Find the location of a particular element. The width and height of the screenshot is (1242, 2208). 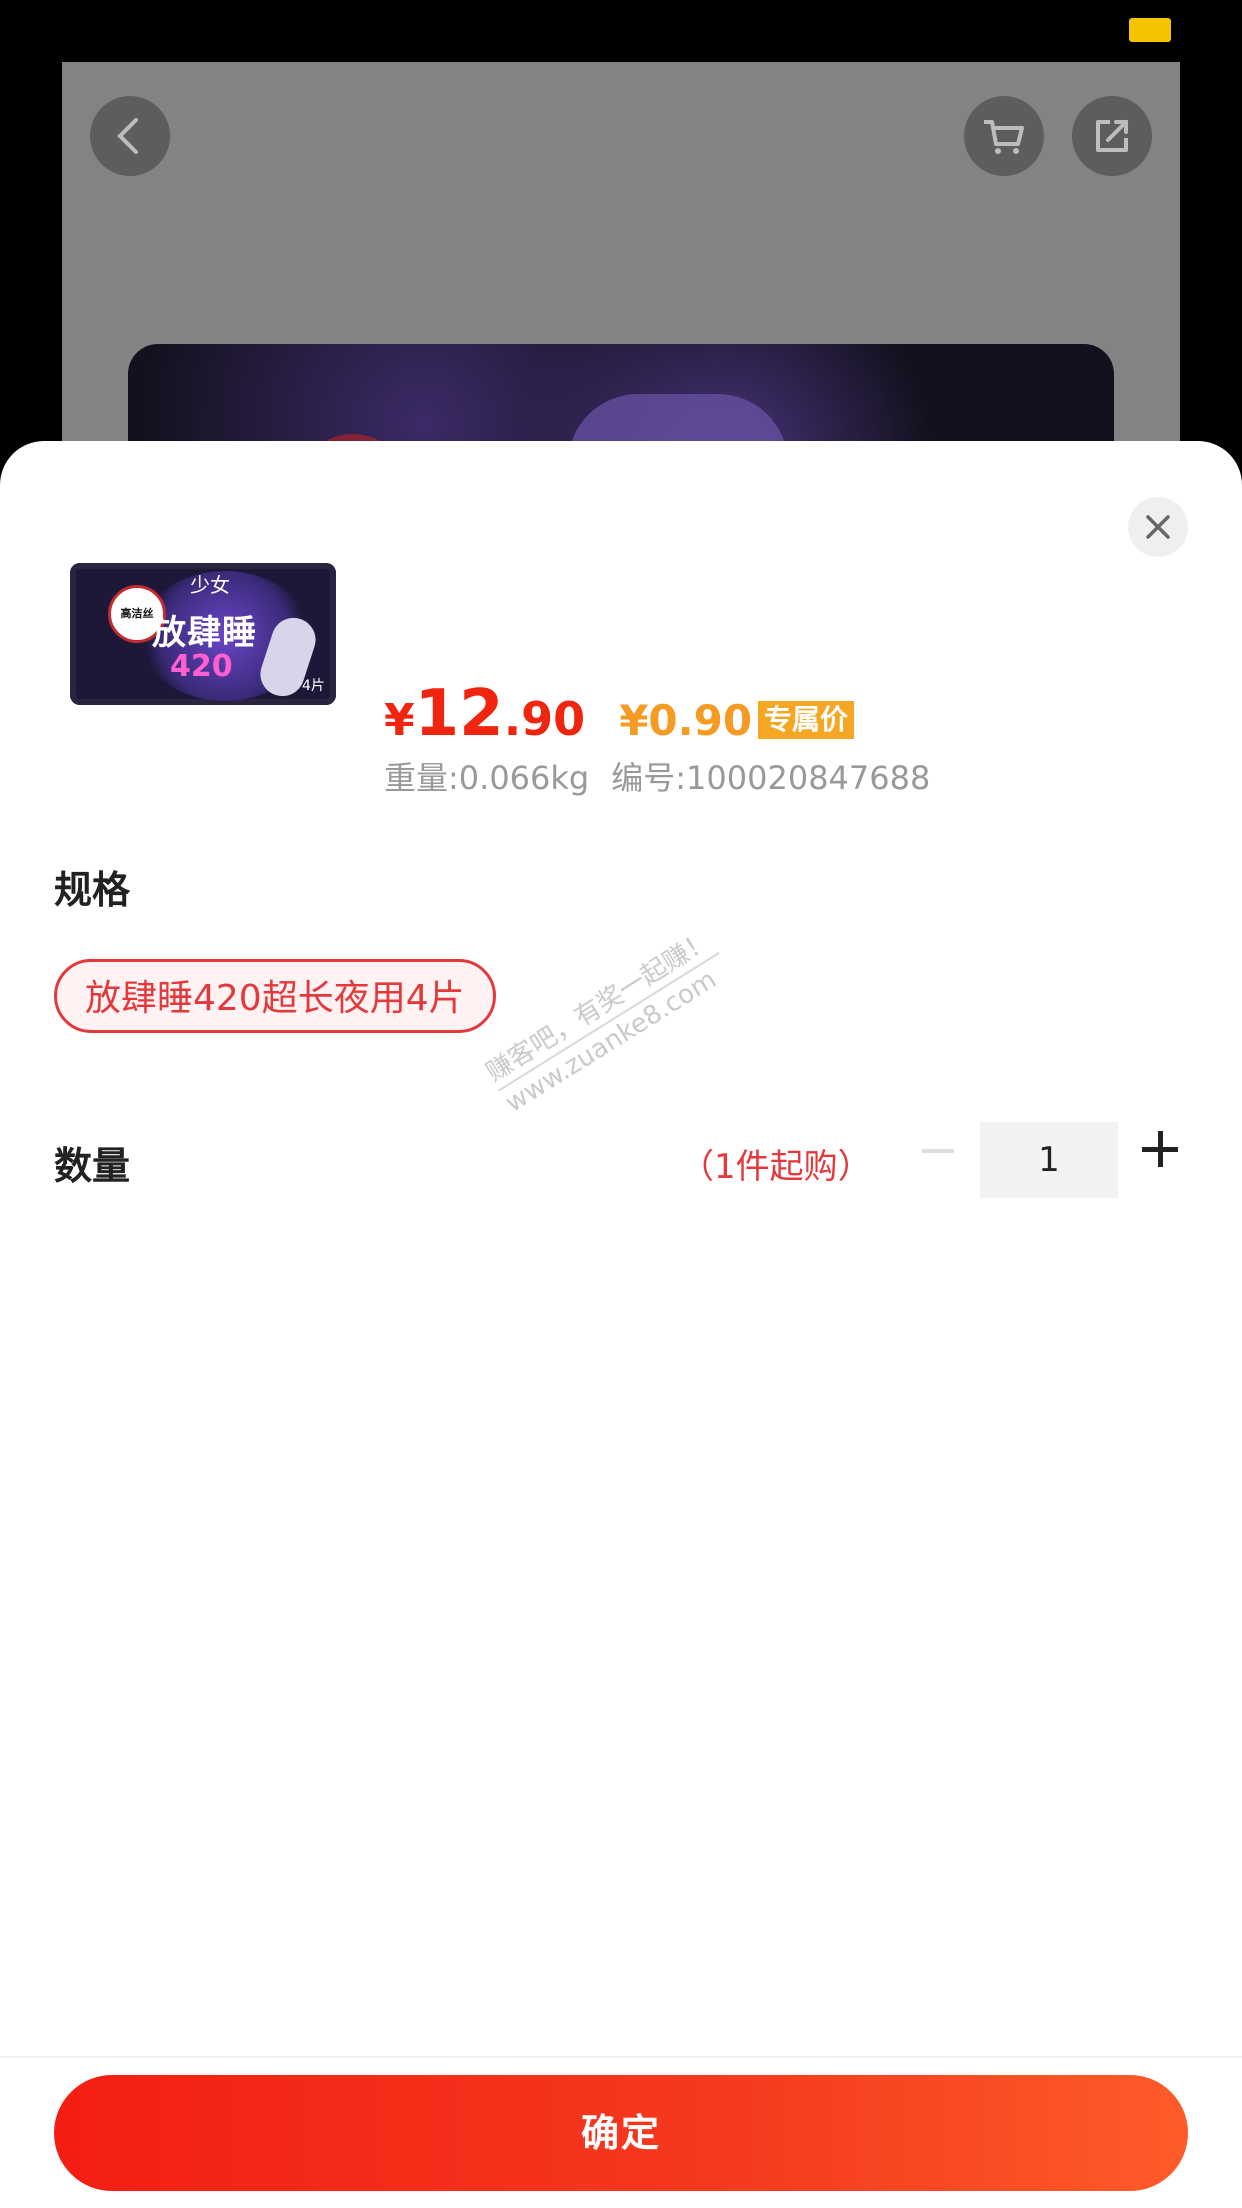

exclusive-price: ¥0.90 is located at coordinates (686, 720).